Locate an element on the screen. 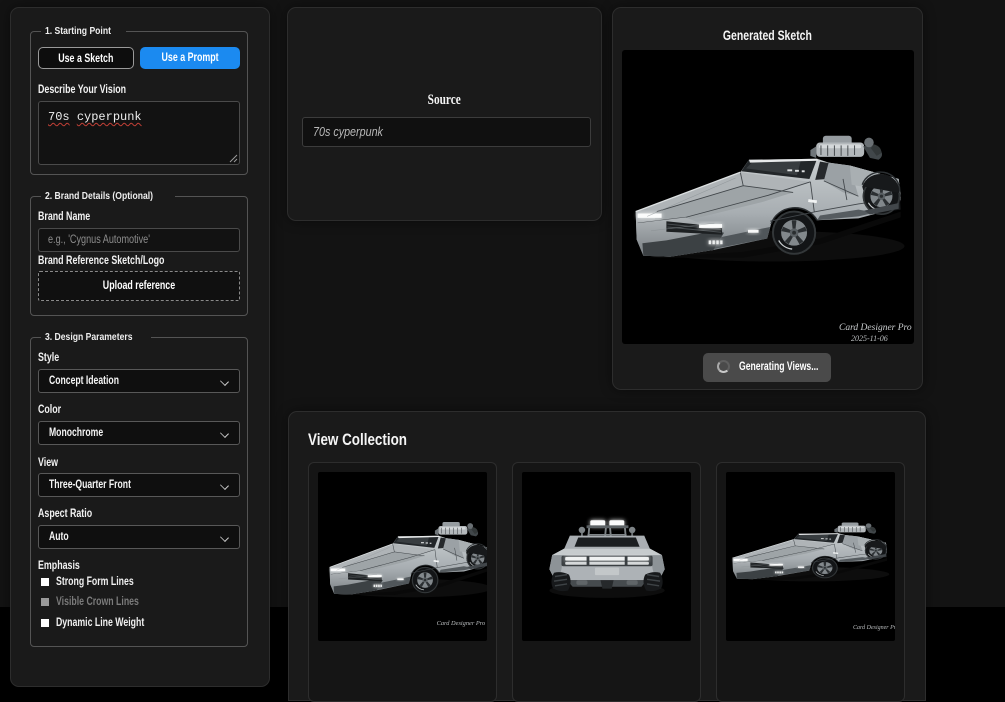 The height and width of the screenshot is (702, 1005). svg-text: 2025-11-06 is located at coordinates (869, 338).